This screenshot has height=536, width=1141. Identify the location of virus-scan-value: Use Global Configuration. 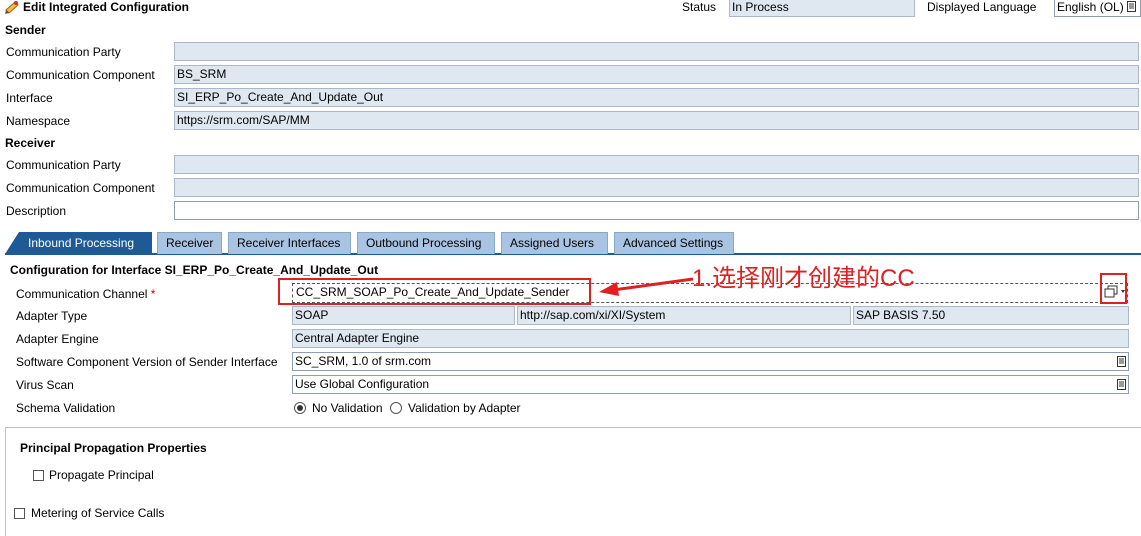
(362, 384).